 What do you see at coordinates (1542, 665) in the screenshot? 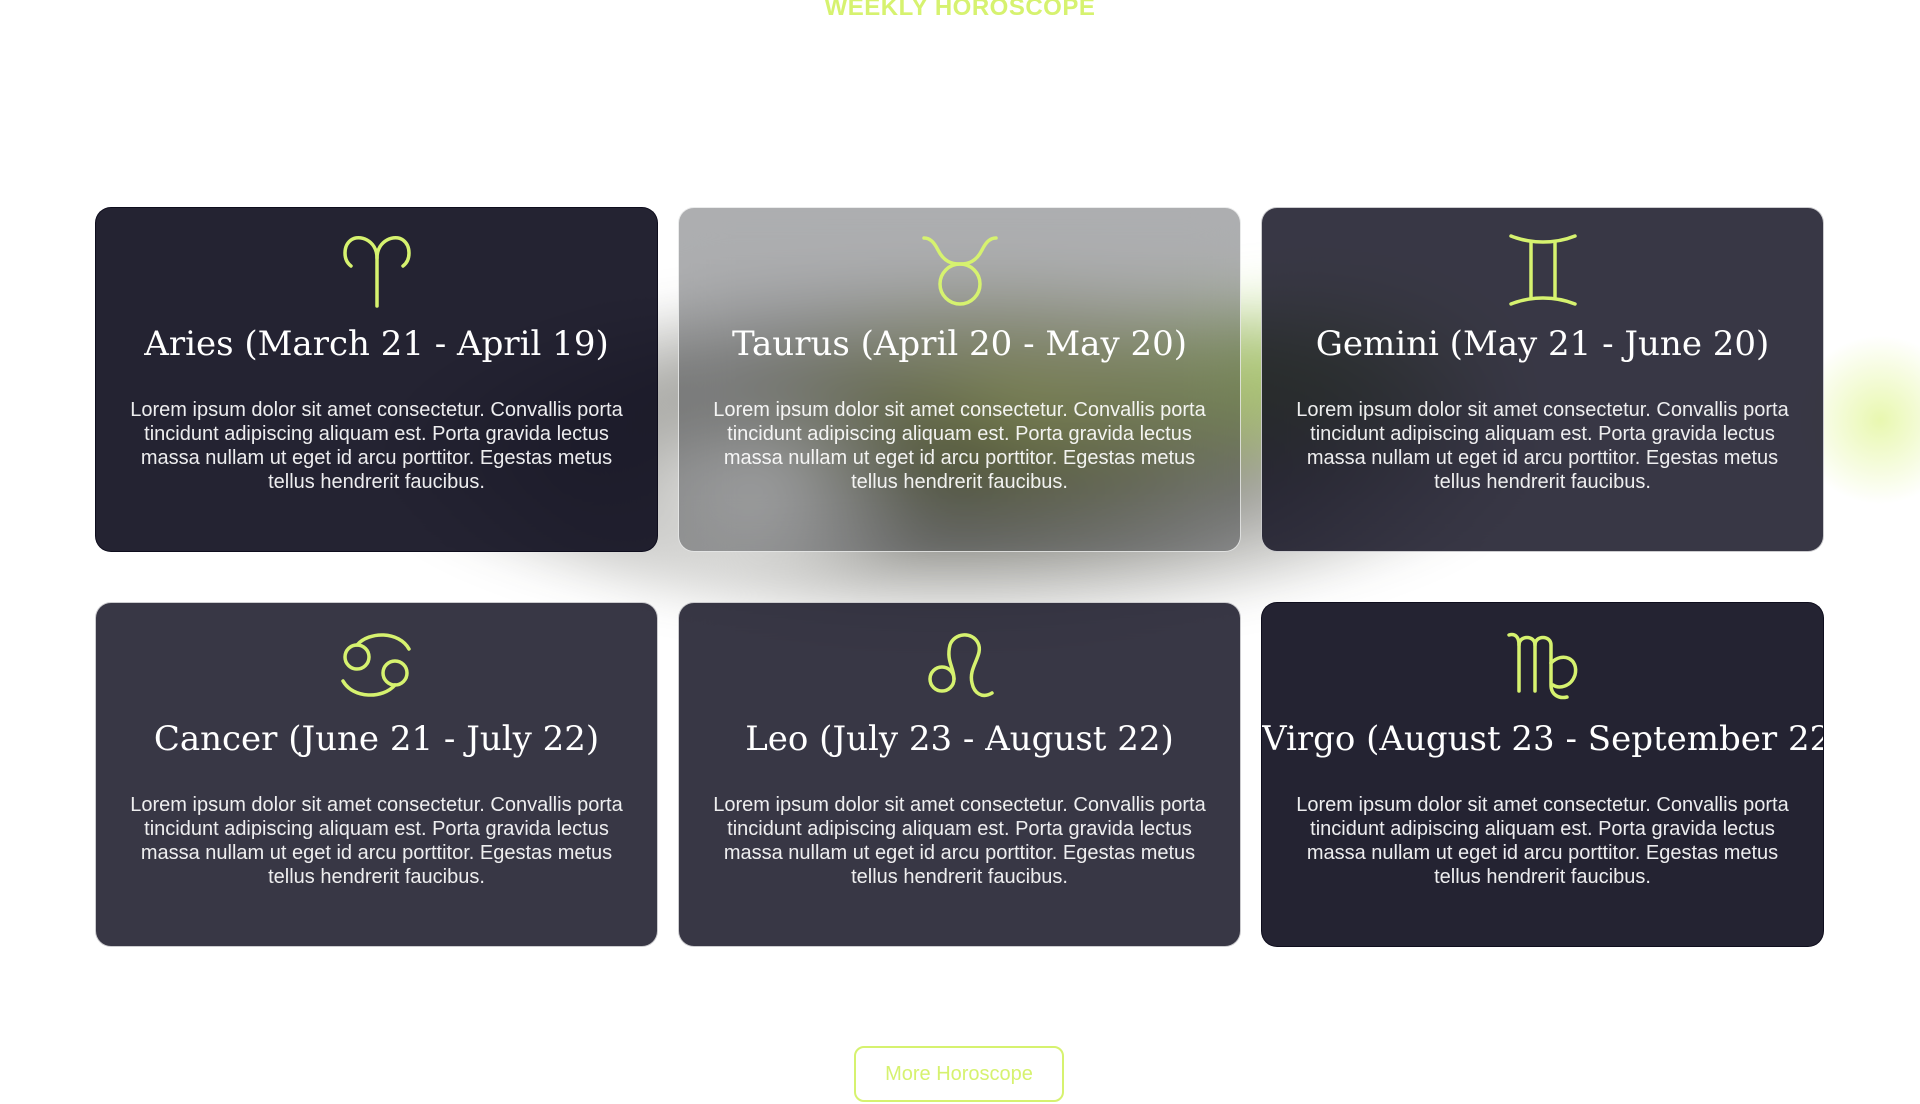
I see `virgo-icon` at bounding box center [1542, 665].